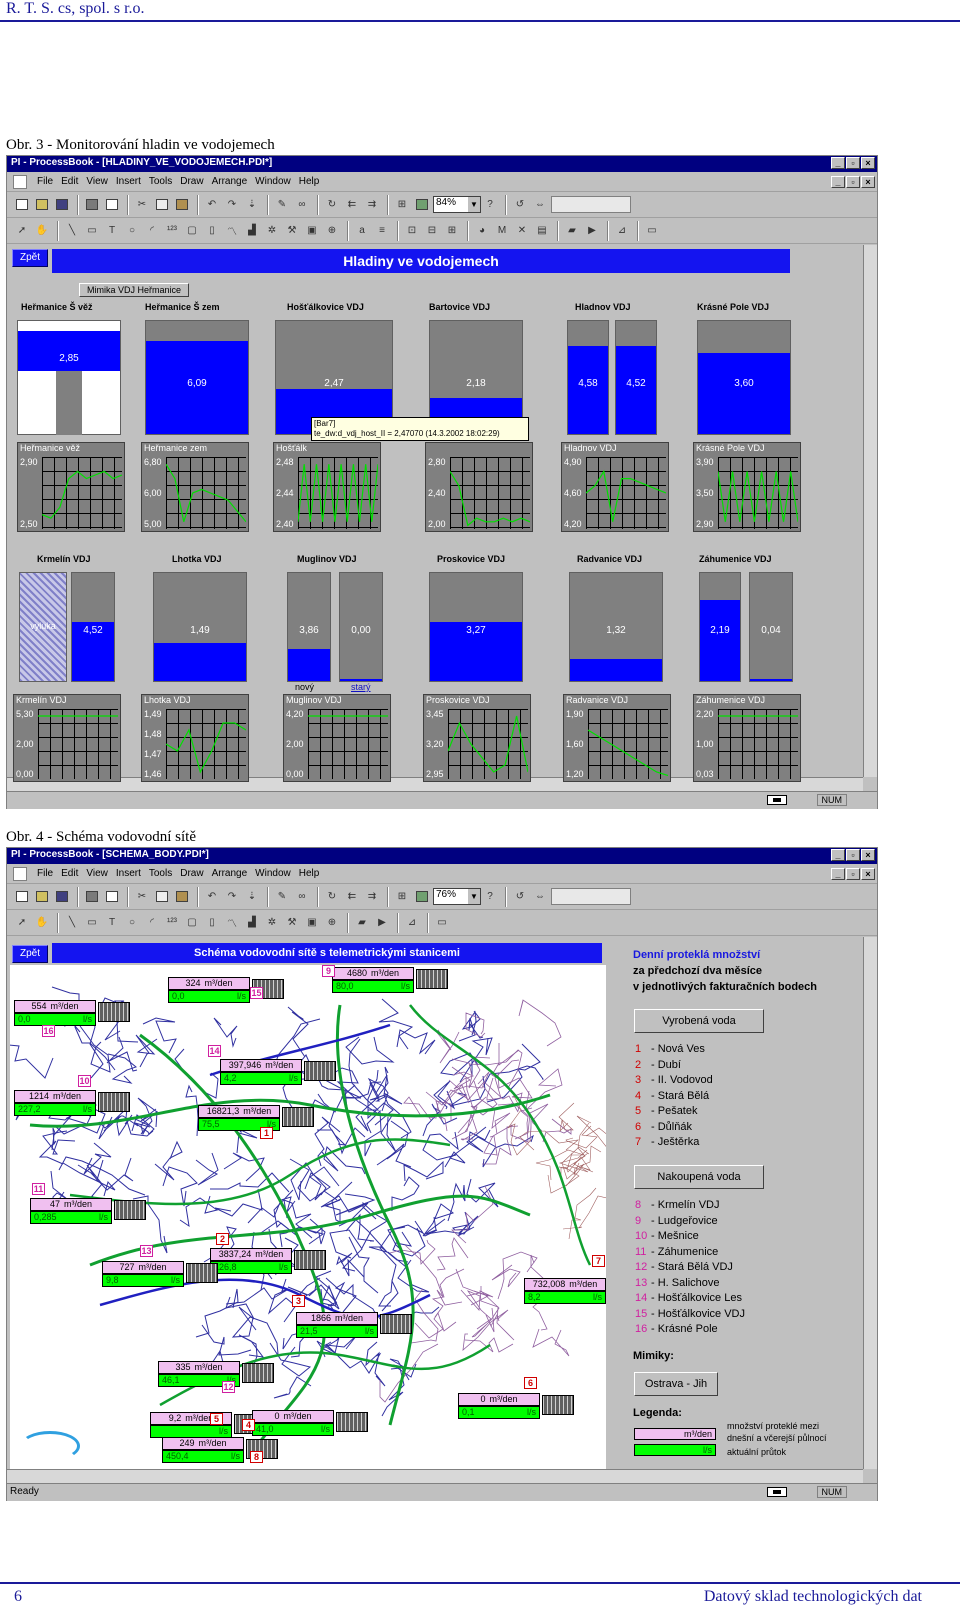 This screenshot has width=960, height=1613. Describe the element at coordinates (30, 258) in the screenshot. I see `back-button: Zpět` at that location.